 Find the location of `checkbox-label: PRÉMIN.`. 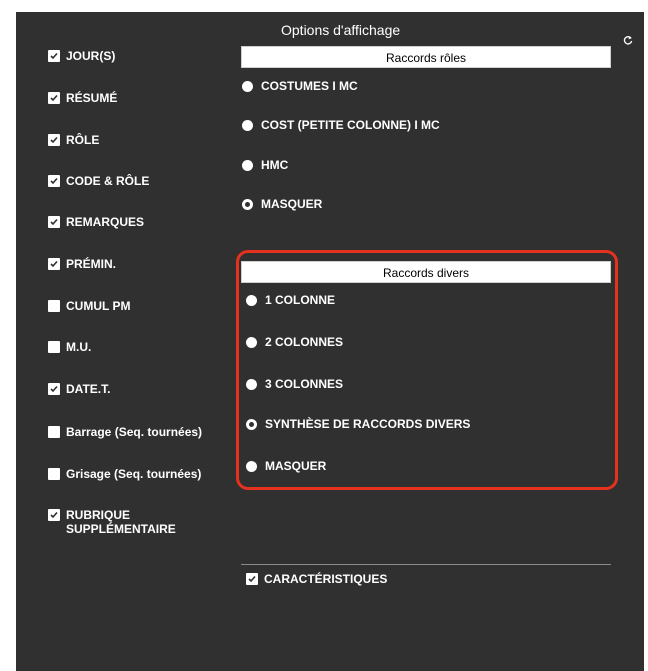

checkbox-label: PRÉMIN. is located at coordinates (91, 264).